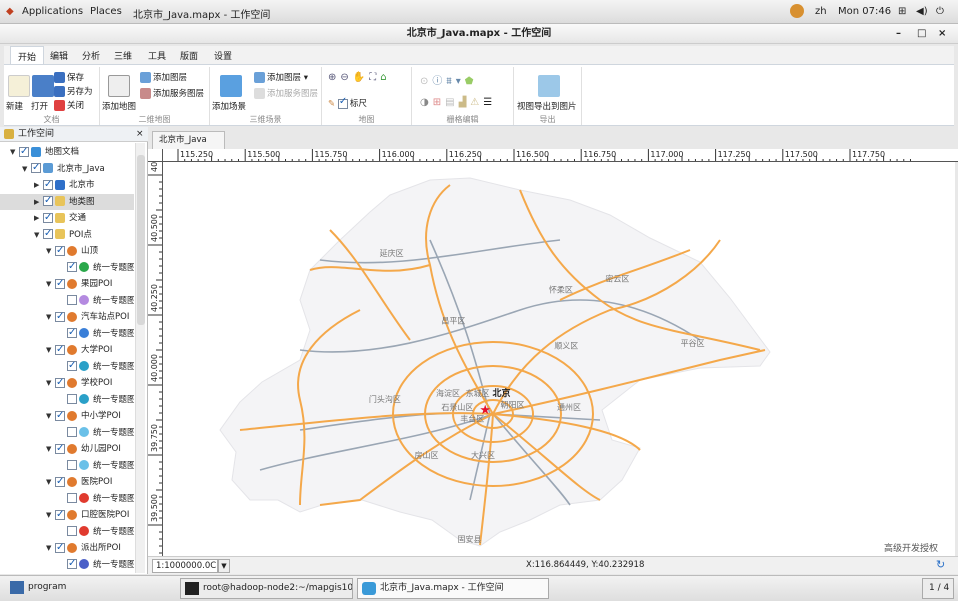  I want to click on zoom-in-icon: ⊕, so click(334, 77).